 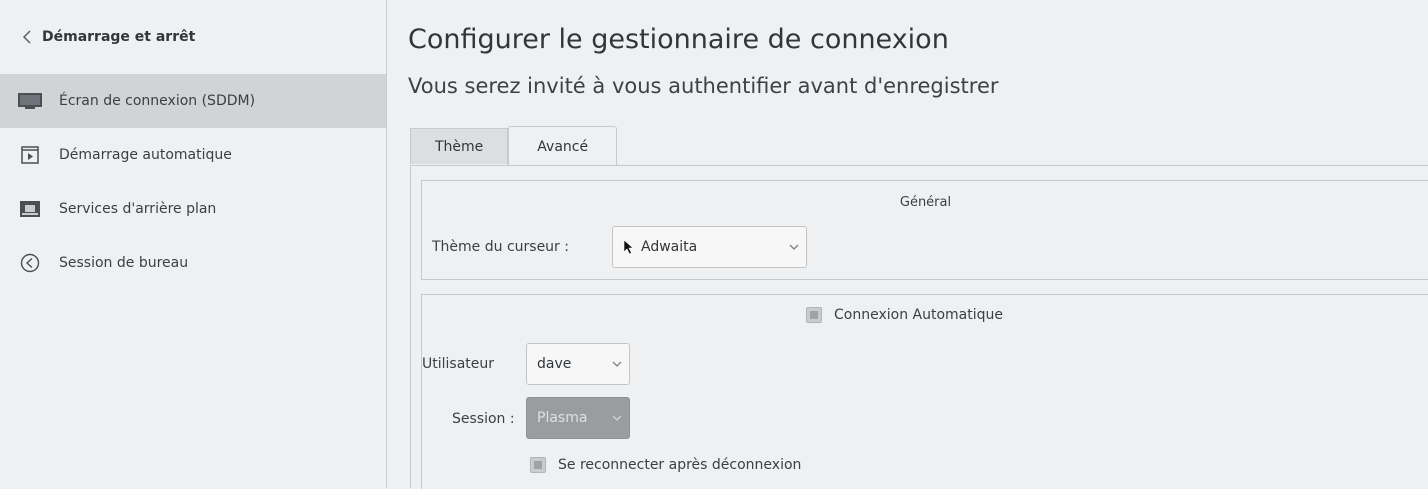 I want to click on chevron-left-icon, so click(x=27, y=37).